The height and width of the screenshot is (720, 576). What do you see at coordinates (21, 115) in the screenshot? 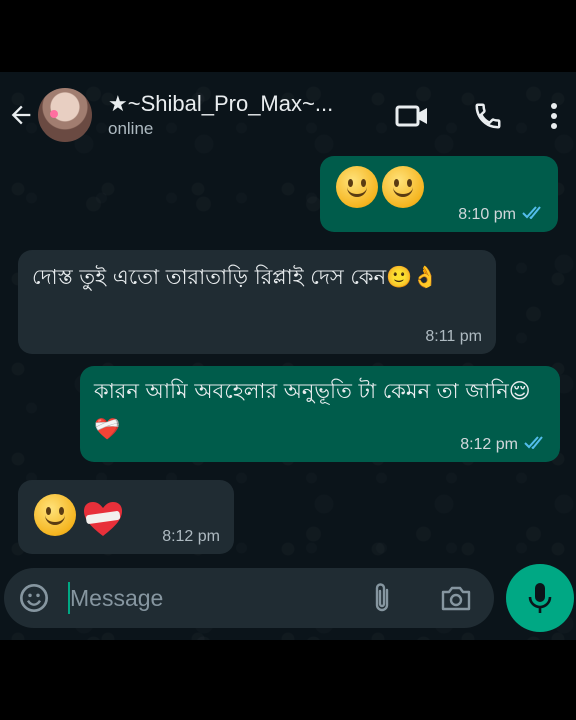
I see `back-arrow-icon` at bounding box center [21, 115].